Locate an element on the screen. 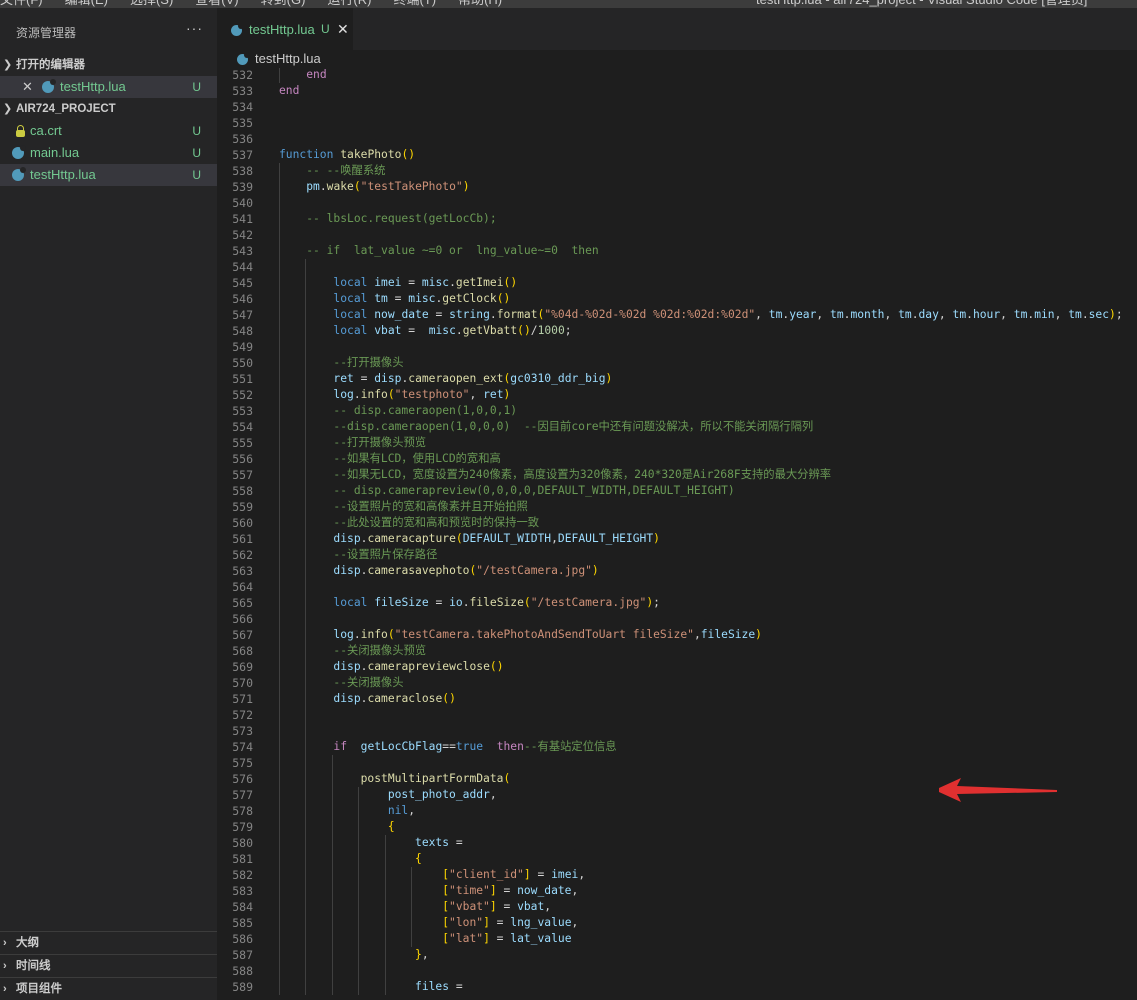 Image resolution: width=1137 pixels, height=1000 pixels. code-line: 538 -- --唤醒系统 is located at coordinates (677, 171).